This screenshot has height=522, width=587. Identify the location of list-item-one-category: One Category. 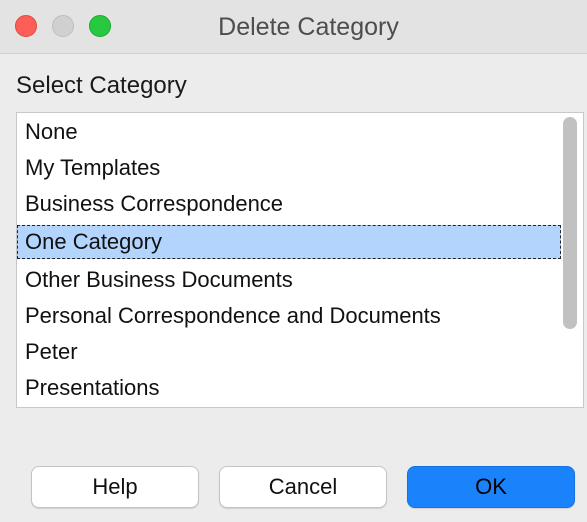
(289, 242).